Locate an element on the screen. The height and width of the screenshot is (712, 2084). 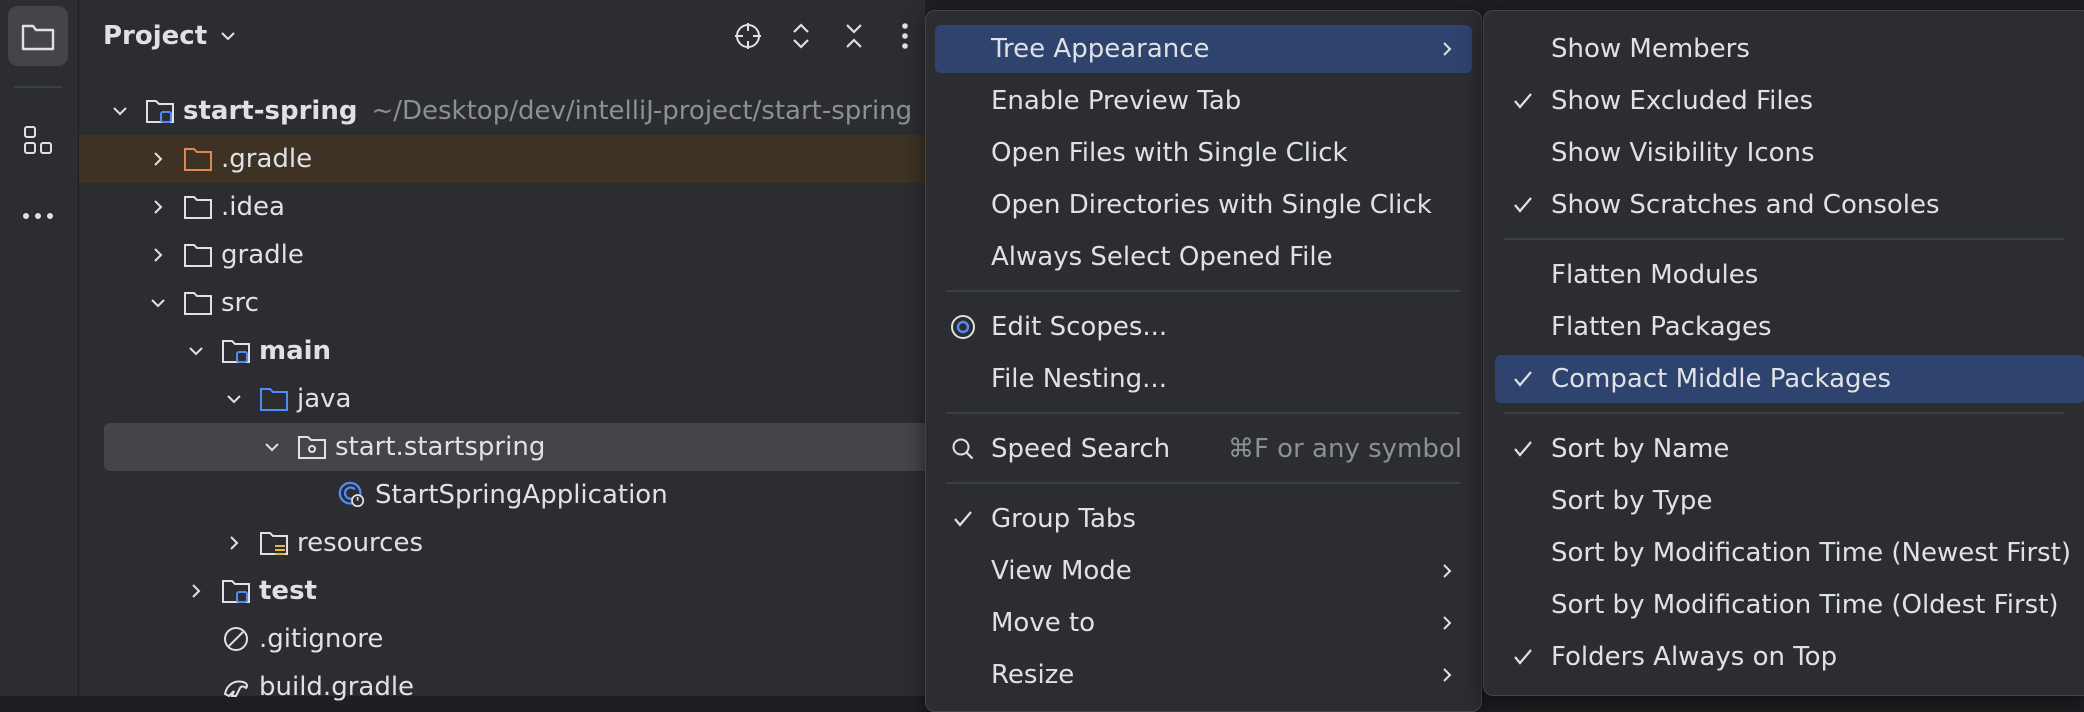
resources-folder-icon is located at coordinates (274, 543).